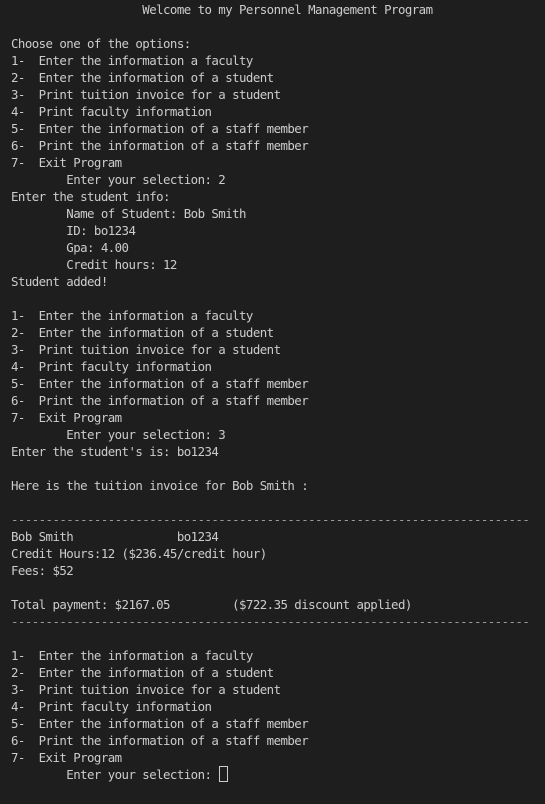  Describe the element at coordinates (278, 536) in the screenshot. I see `terminal-line: Bob Smith bo1234` at that location.